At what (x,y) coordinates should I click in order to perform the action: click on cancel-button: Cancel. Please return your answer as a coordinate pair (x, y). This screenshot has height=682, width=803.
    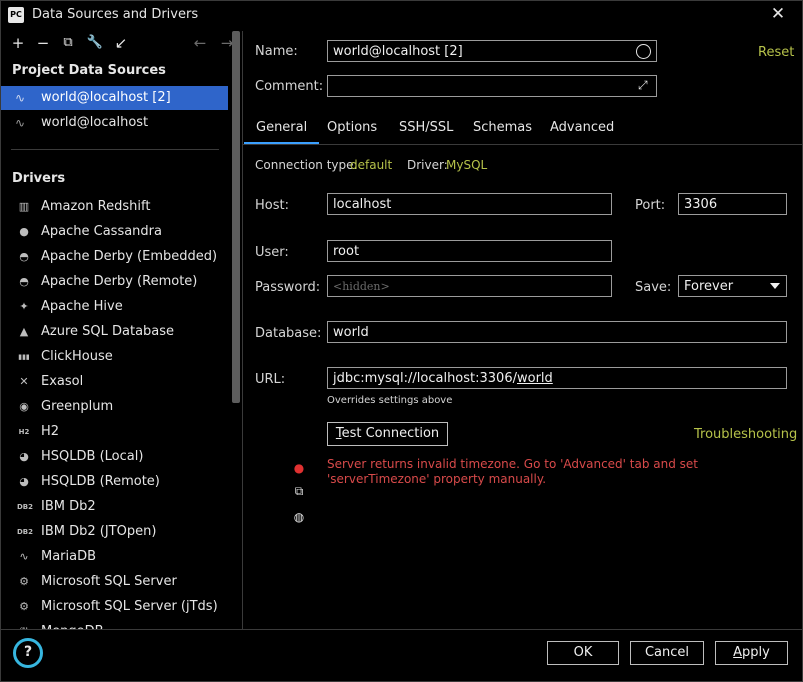
    Looking at the image, I should click on (667, 653).